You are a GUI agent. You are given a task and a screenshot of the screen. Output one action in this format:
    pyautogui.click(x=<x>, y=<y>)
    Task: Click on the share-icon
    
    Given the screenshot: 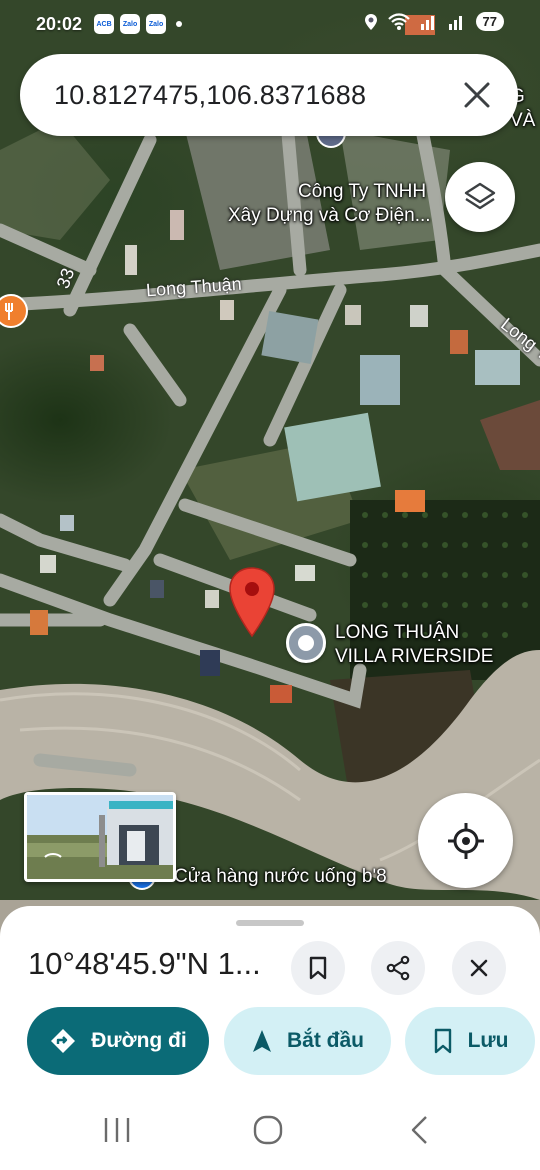 What is the action you would take?
    pyautogui.click(x=398, y=968)
    